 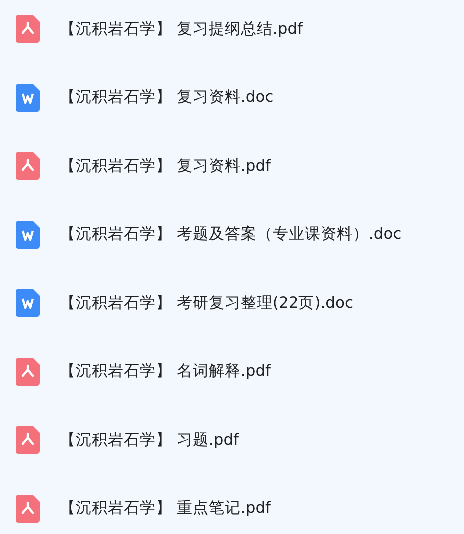 What do you see at coordinates (167, 97) in the screenshot?
I see `file-name: 【沉积岩石学】 复习资料.doc` at bounding box center [167, 97].